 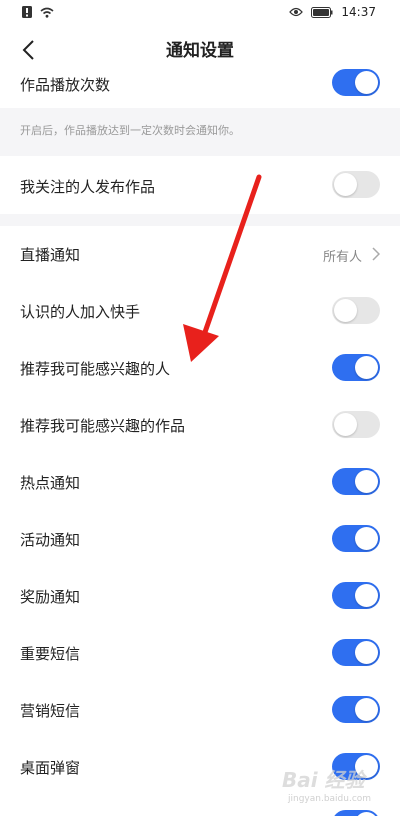 What do you see at coordinates (323, 780) in the screenshot?
I see `watermark-logo-text: Bai 经验` at bounding box center [323, 780].